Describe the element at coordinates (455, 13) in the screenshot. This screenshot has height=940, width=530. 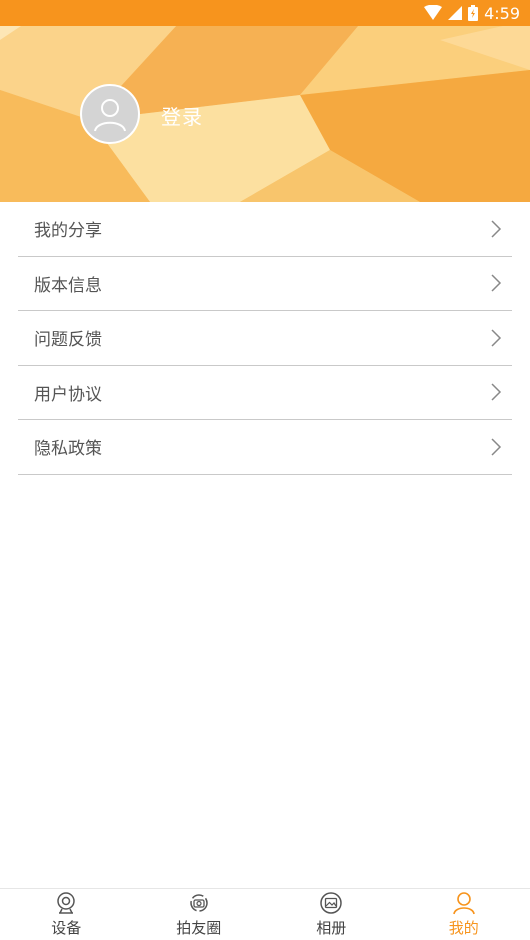
I see `signal-icon` at that location.